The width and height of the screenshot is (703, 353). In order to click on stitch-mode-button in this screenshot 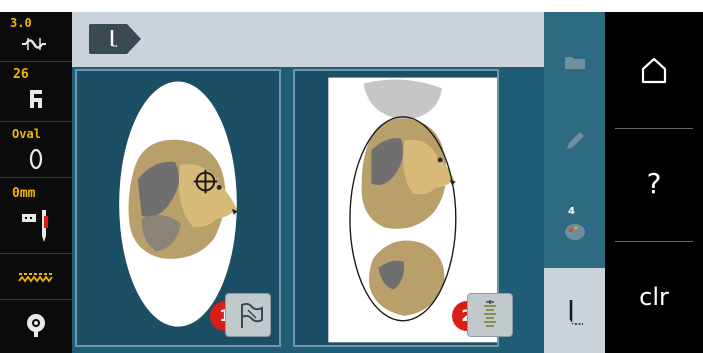, I will do `click(574, 310)`.